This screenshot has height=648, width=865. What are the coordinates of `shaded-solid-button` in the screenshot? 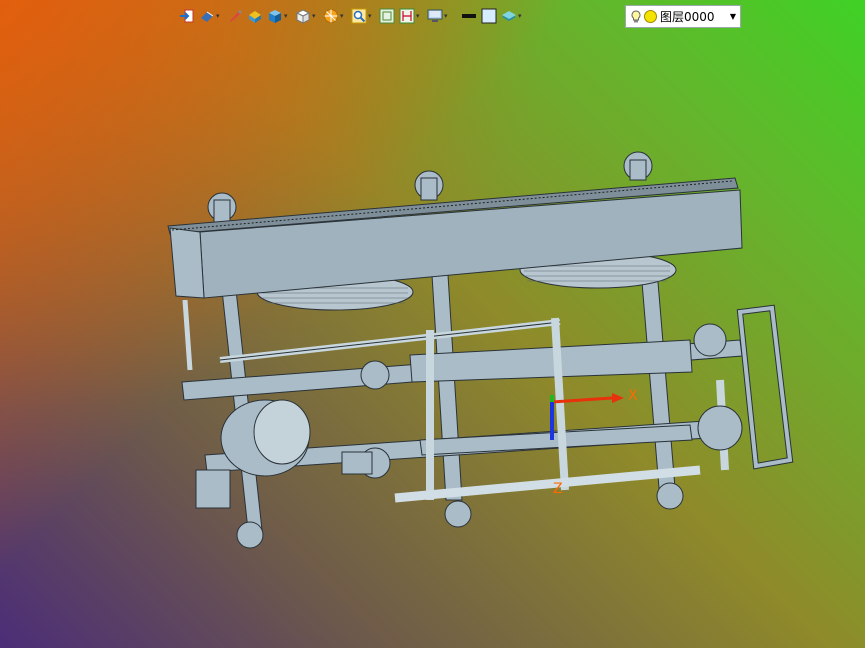 It's located at (255, 16).